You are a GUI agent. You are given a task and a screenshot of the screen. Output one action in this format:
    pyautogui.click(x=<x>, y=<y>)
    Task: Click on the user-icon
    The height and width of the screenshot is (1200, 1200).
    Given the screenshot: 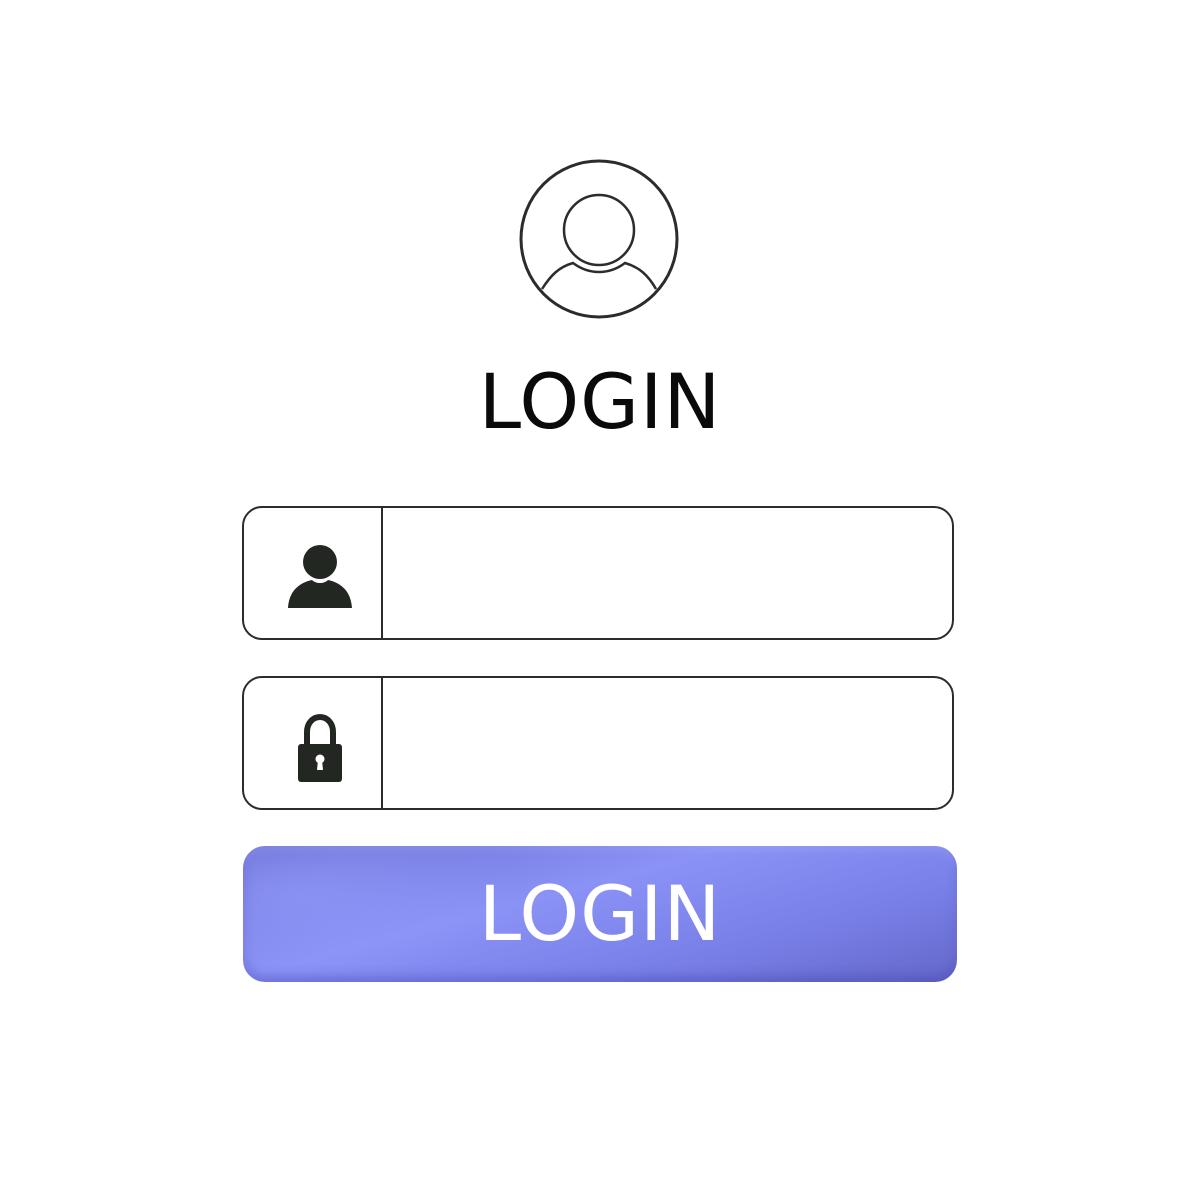 What is the action you would take?
    pyautogui.click(x=320, y=576)
    